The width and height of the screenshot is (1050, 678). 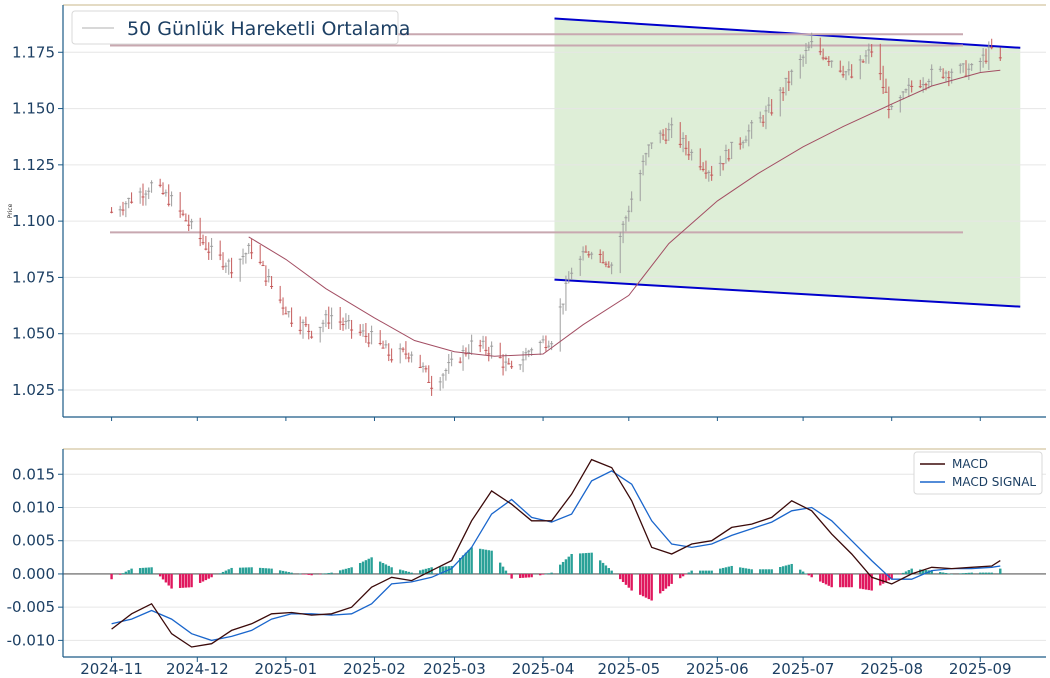 I want to click on price-tick-label: 1.175, so click(x=33, y=52).